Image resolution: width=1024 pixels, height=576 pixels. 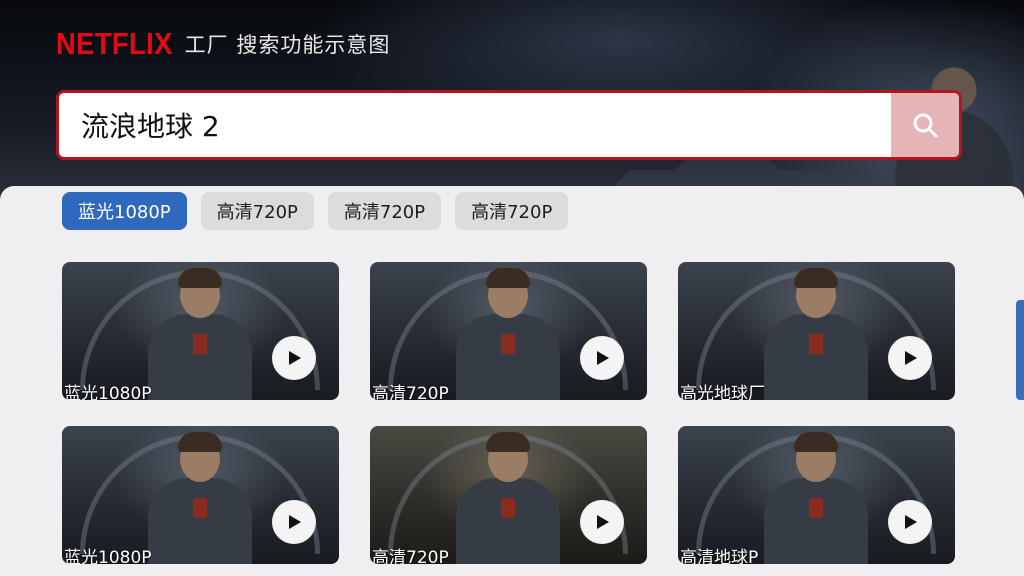 I want to click on search-bar, so click(x=509, y=125).